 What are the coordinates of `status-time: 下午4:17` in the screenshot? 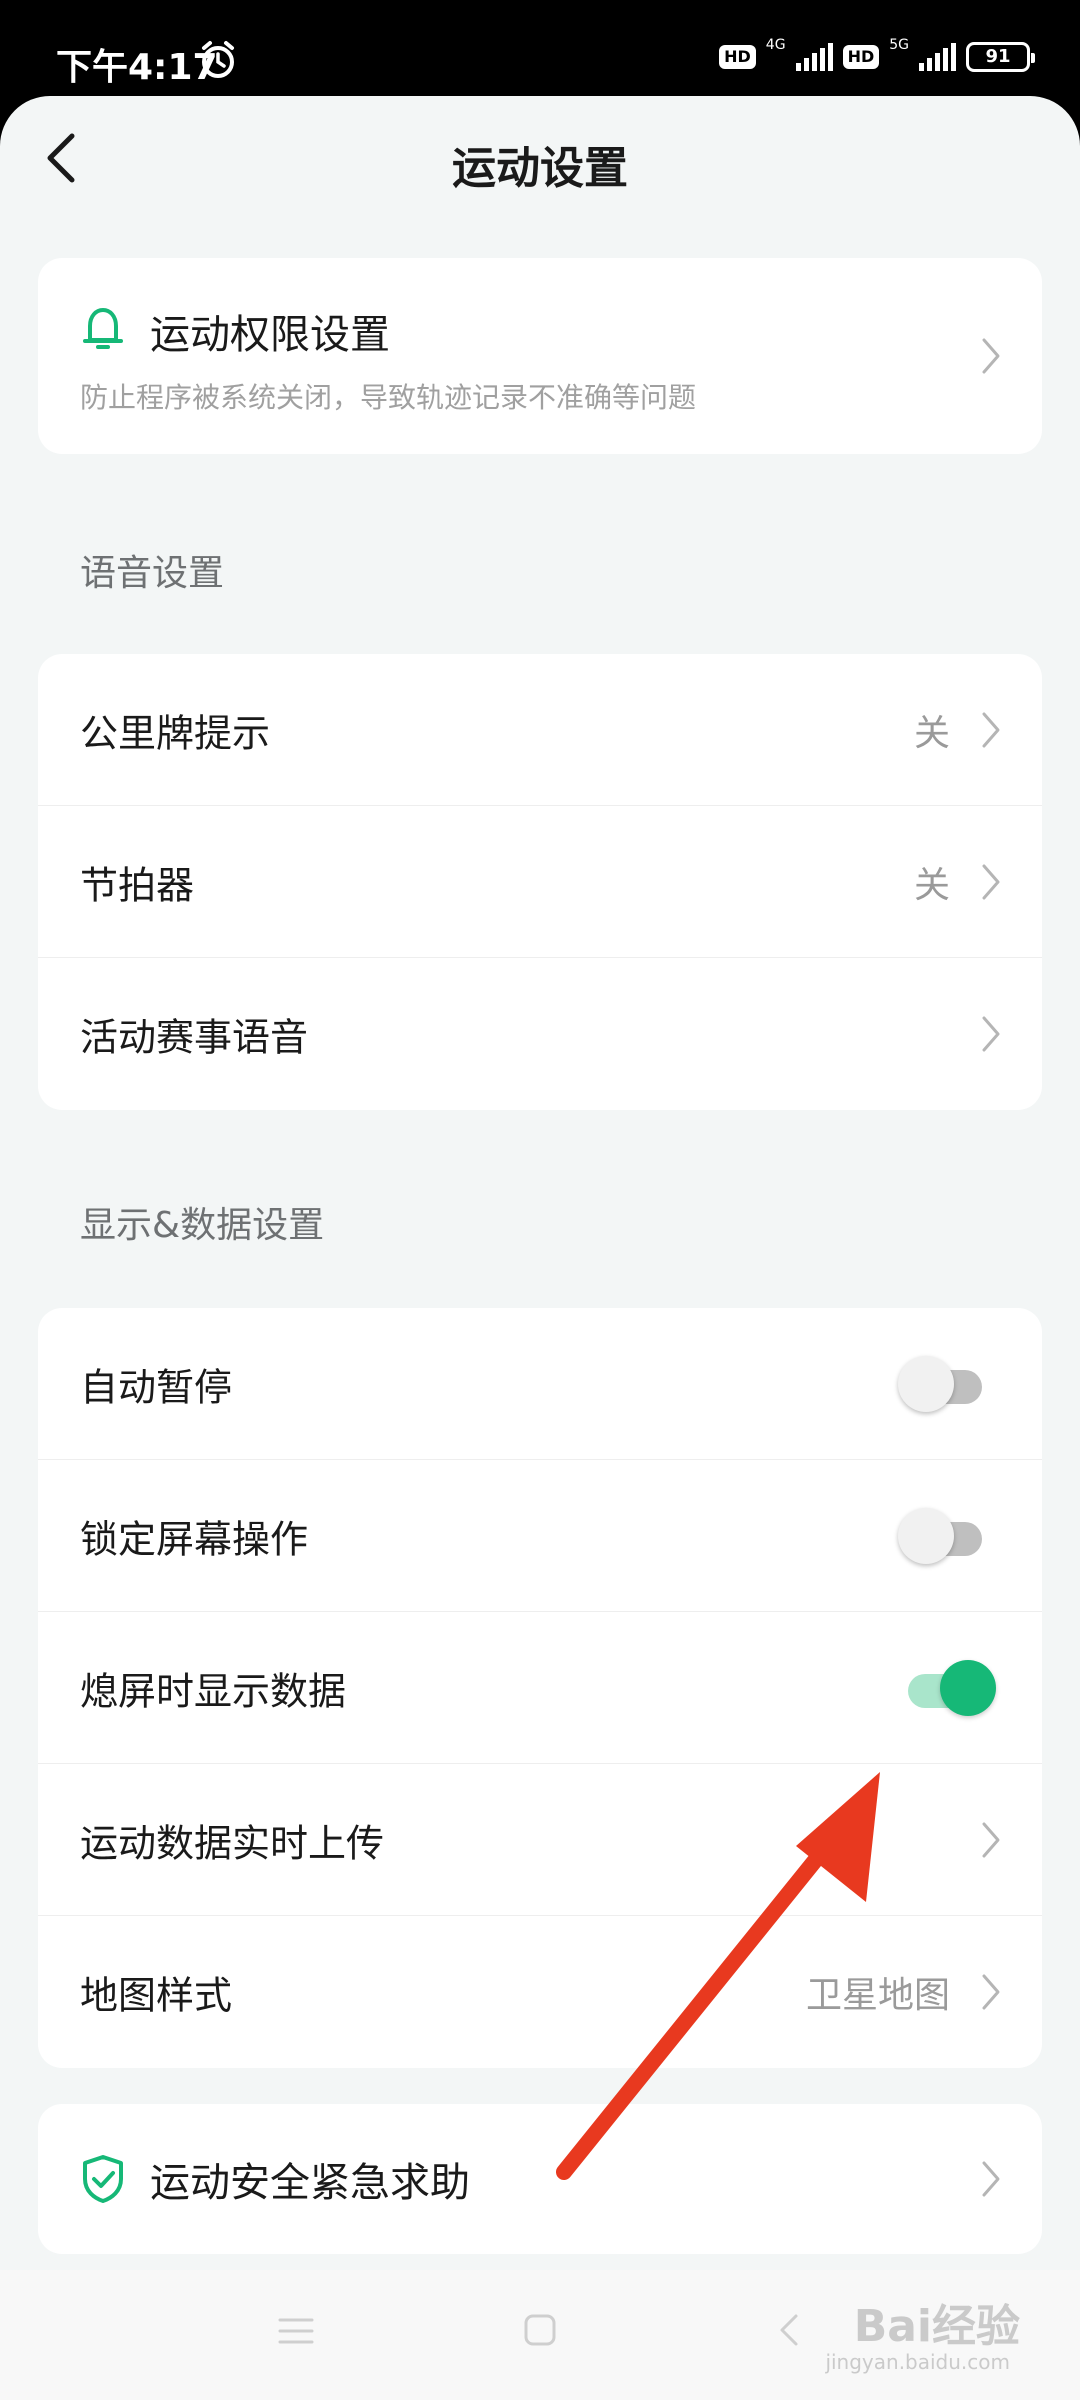 It's located at (137, 67).